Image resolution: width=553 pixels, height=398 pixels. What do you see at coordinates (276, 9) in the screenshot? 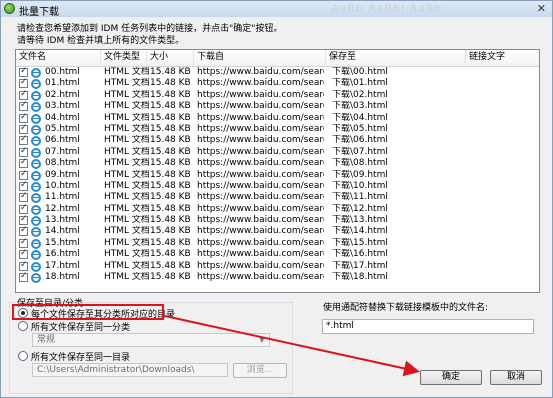
I see `title-bar: 批量下载 AaBb AaBbl AaBb ✕` at bounding box center [276, 9].